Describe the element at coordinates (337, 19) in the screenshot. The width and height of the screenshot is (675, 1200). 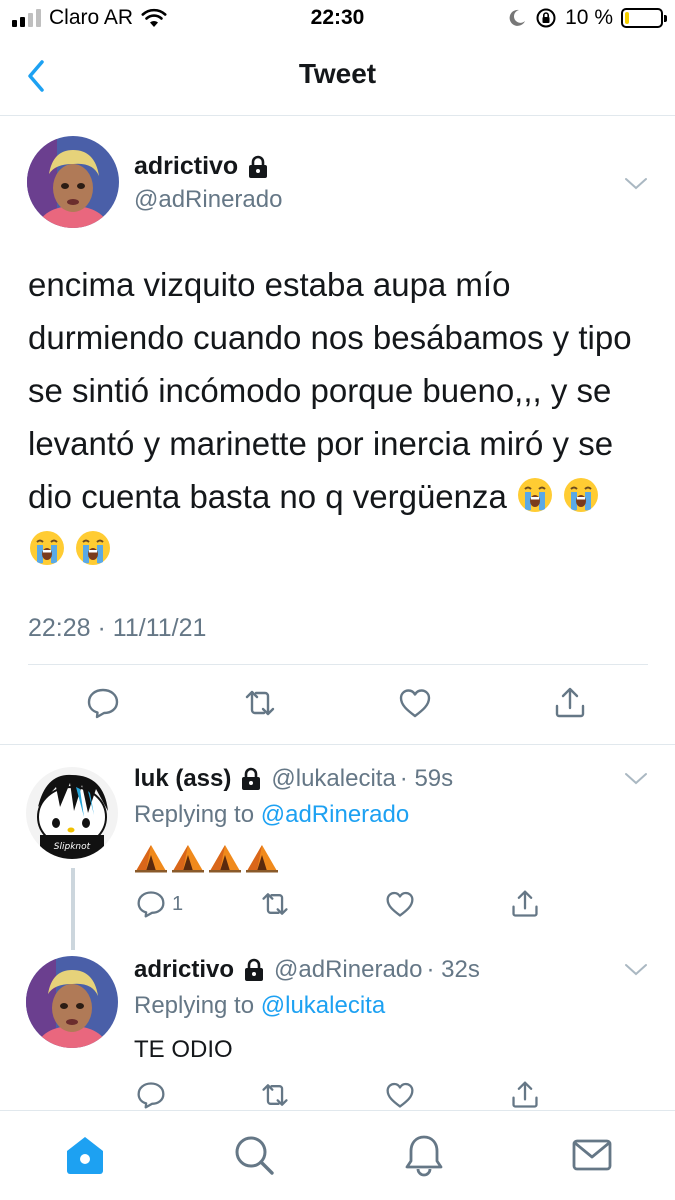
I see `status-bar: Claro AR 22:30 10 %` at that location.